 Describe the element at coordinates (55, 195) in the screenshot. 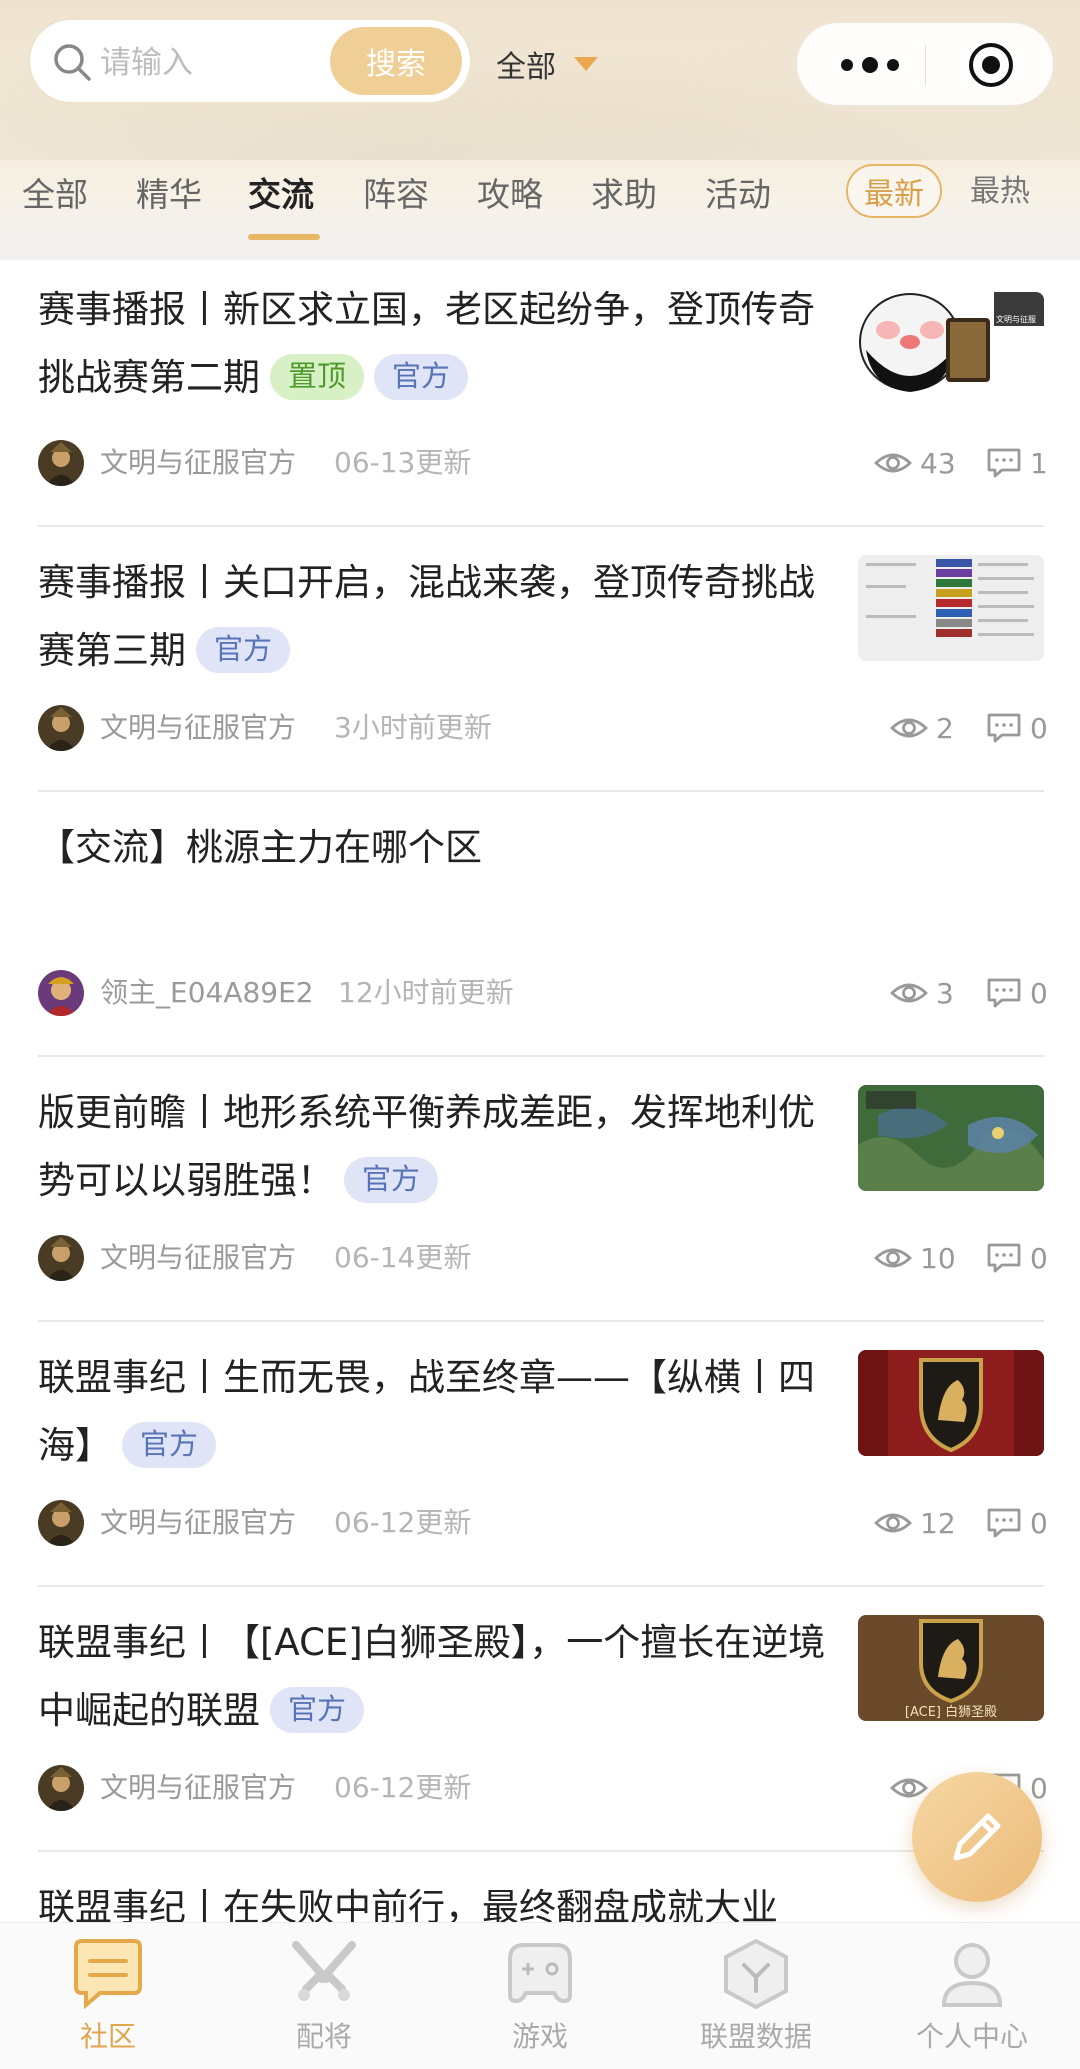

I see `tab-all: 全部` at that location.